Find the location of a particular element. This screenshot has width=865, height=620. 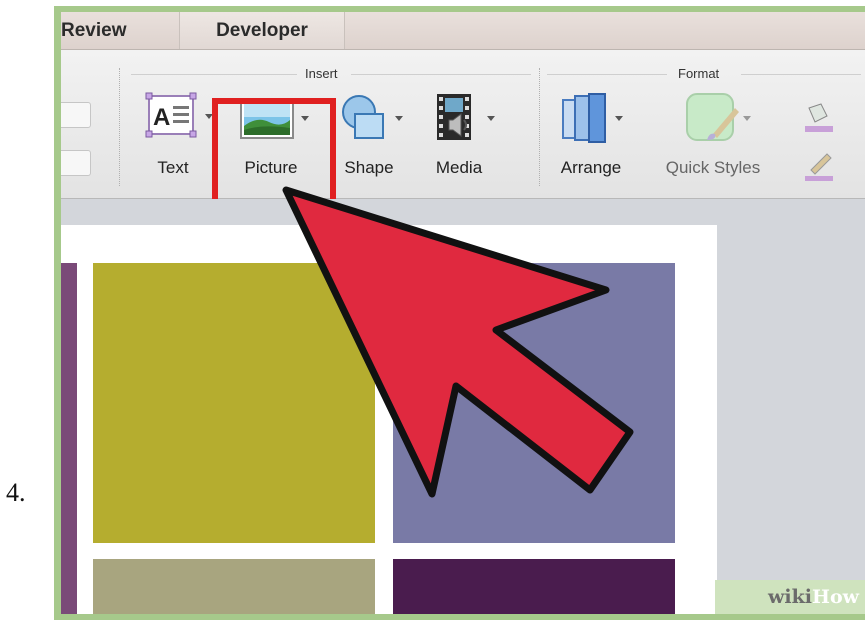

shape-button: Shape is located at coordinates (369, 140).